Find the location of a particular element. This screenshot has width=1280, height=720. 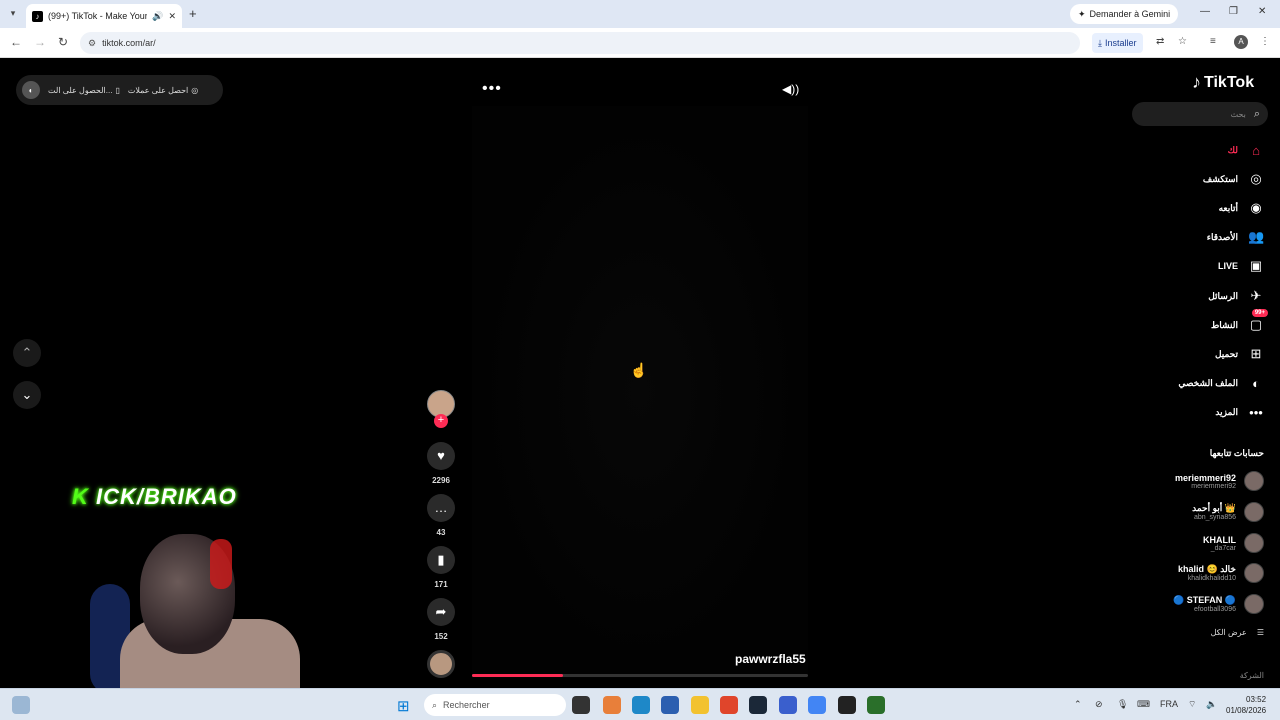

following-account-row: أبو أحمد 👑 abn_syria856 is located at coordinates (1228, 512).